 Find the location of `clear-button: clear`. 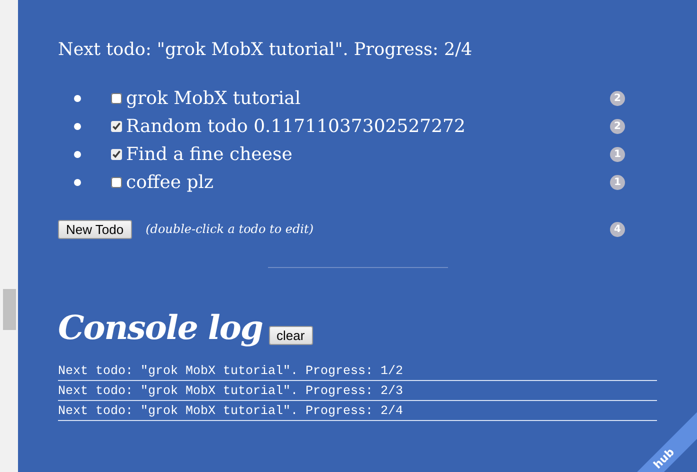

clear-button: clear is located at coordinates (290, 335).